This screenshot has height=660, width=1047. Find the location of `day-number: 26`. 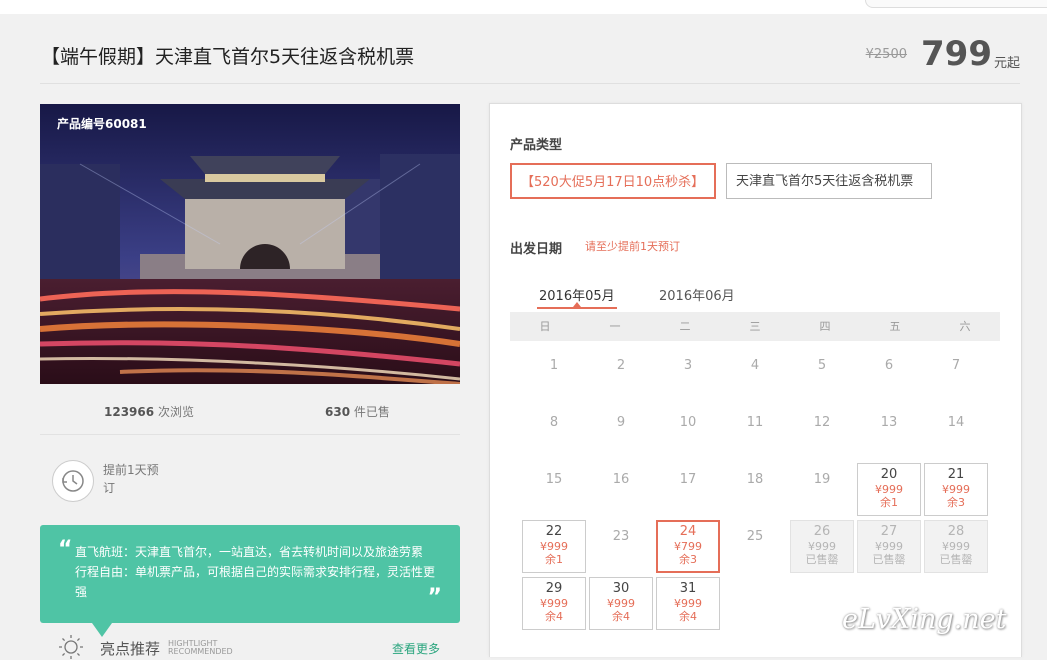

day-number: 26 is located at coordinates (822, 531).